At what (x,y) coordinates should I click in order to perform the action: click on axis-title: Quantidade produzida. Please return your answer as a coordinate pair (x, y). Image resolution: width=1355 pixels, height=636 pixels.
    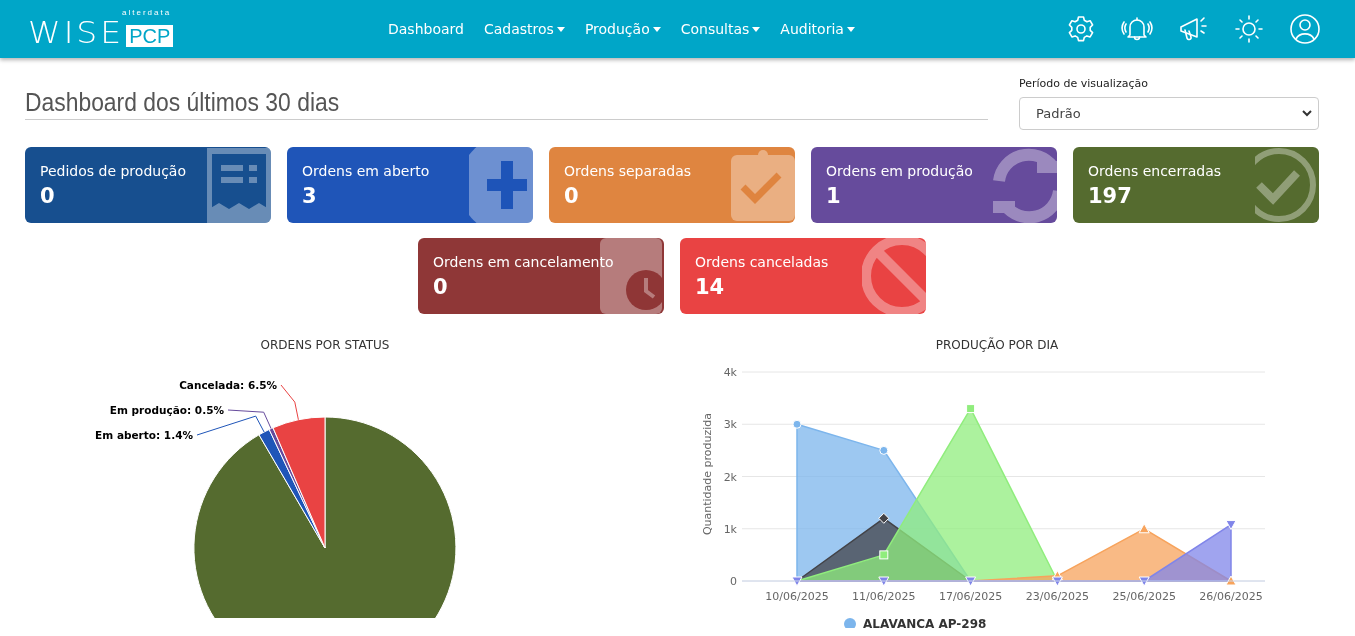
    Looking at the image, I should click on (707, 474).